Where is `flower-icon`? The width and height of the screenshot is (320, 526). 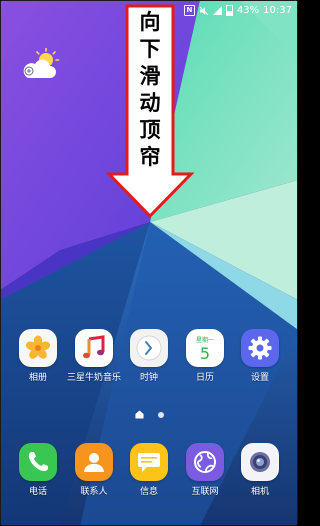 flower-icon is located at coordinates (38, 347).